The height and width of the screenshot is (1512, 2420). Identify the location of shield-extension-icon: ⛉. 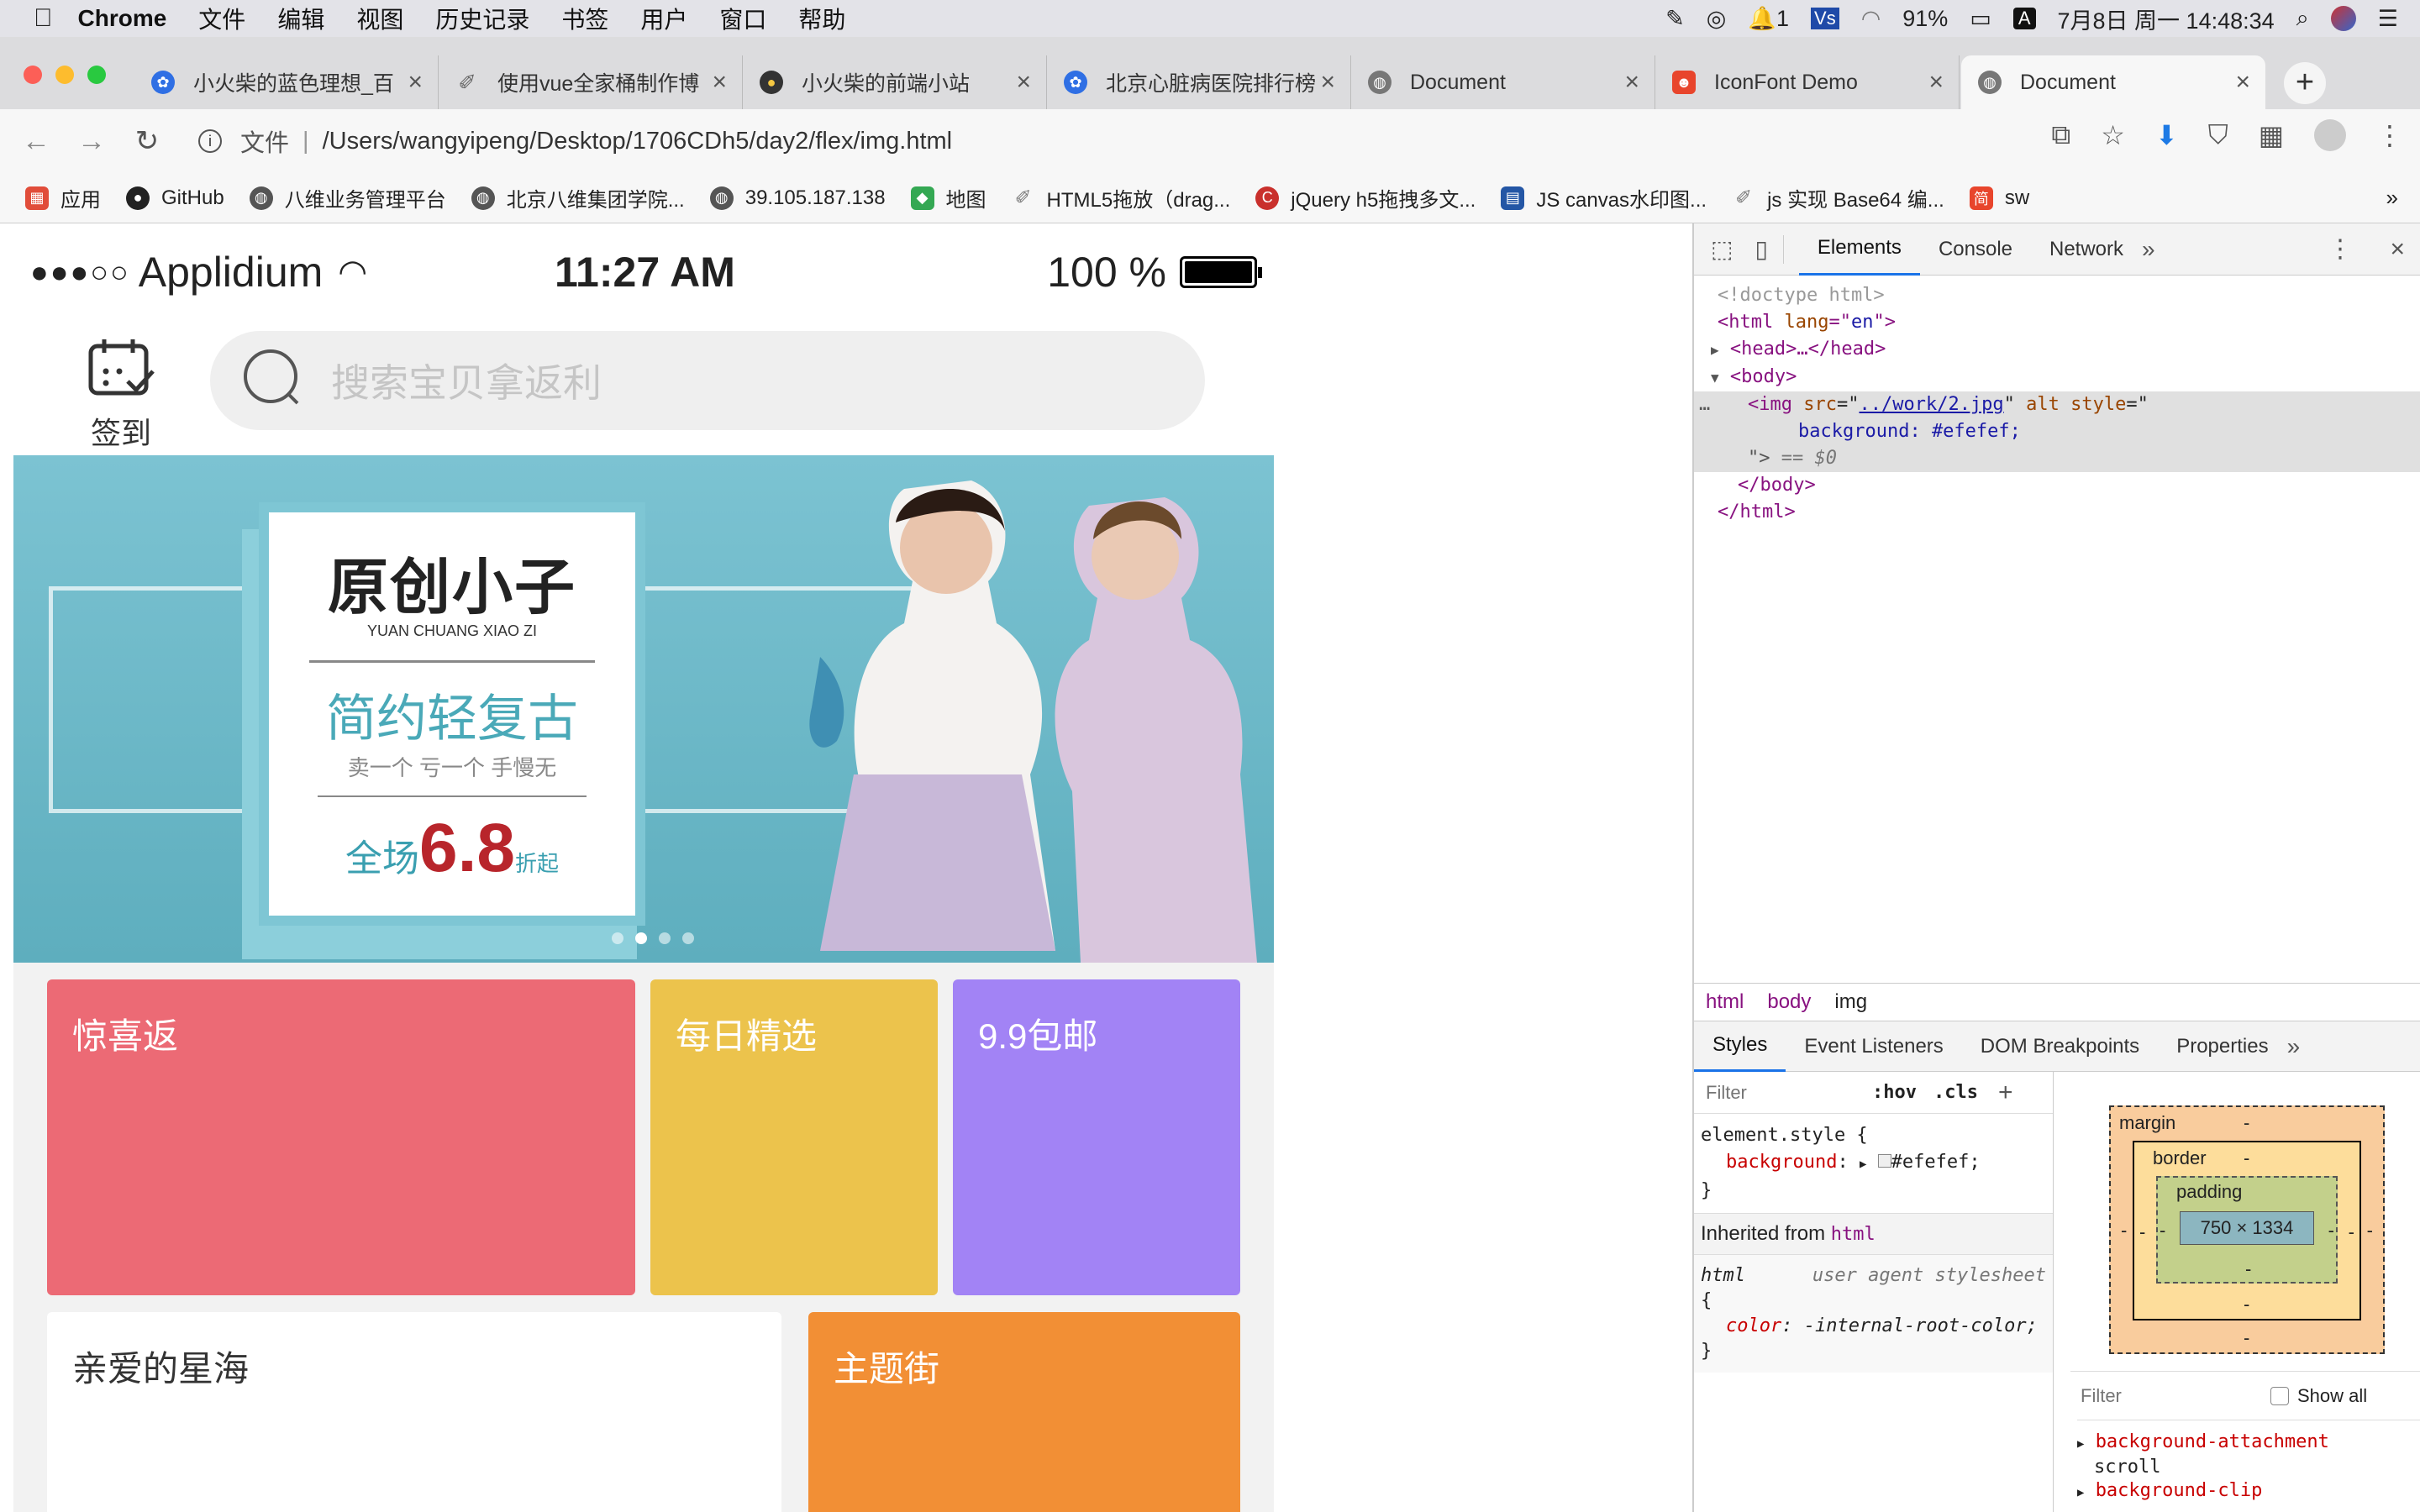
(2218, 135).